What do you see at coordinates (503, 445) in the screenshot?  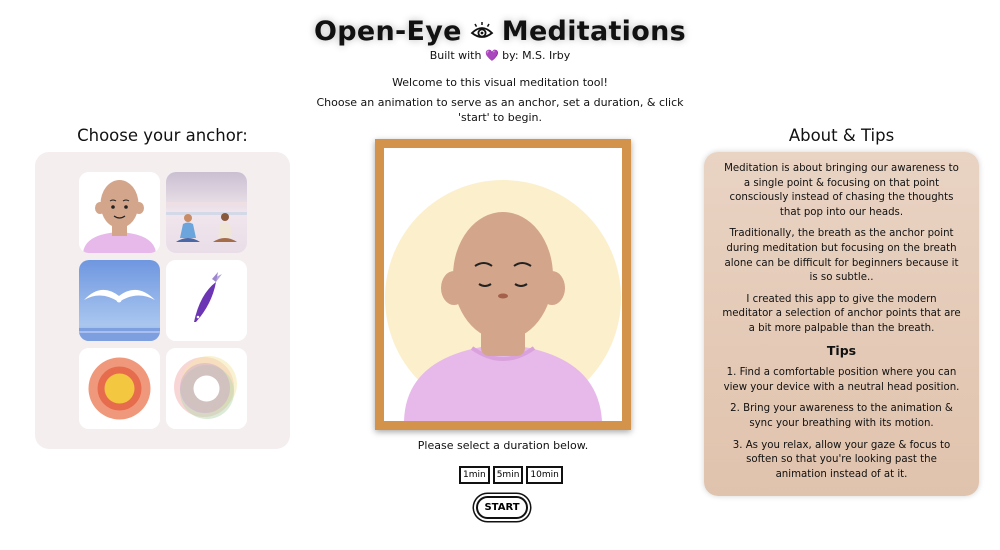 I see `duration-note: Please select a duration below.` at bounding box center [503, 445].